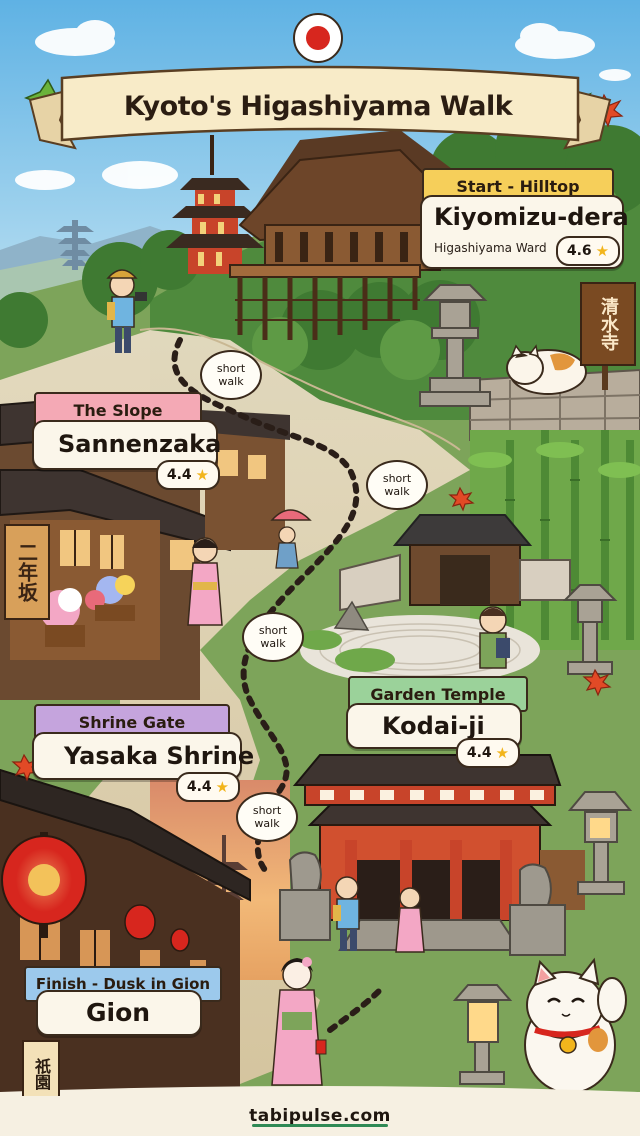  I want to click on rating-kodaiji: 4.4 ★, so click(488, 753).